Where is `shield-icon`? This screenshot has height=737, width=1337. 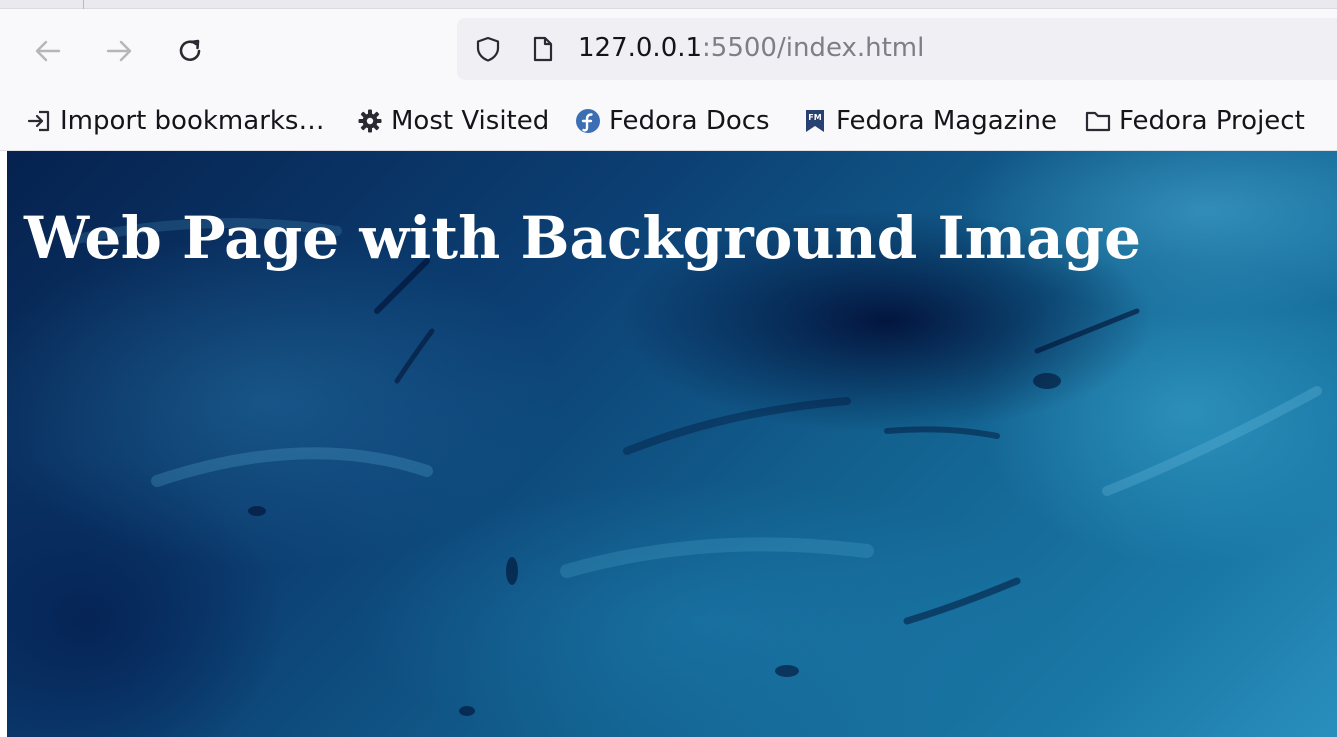
shield-icon is located at coordinates (488, 49).